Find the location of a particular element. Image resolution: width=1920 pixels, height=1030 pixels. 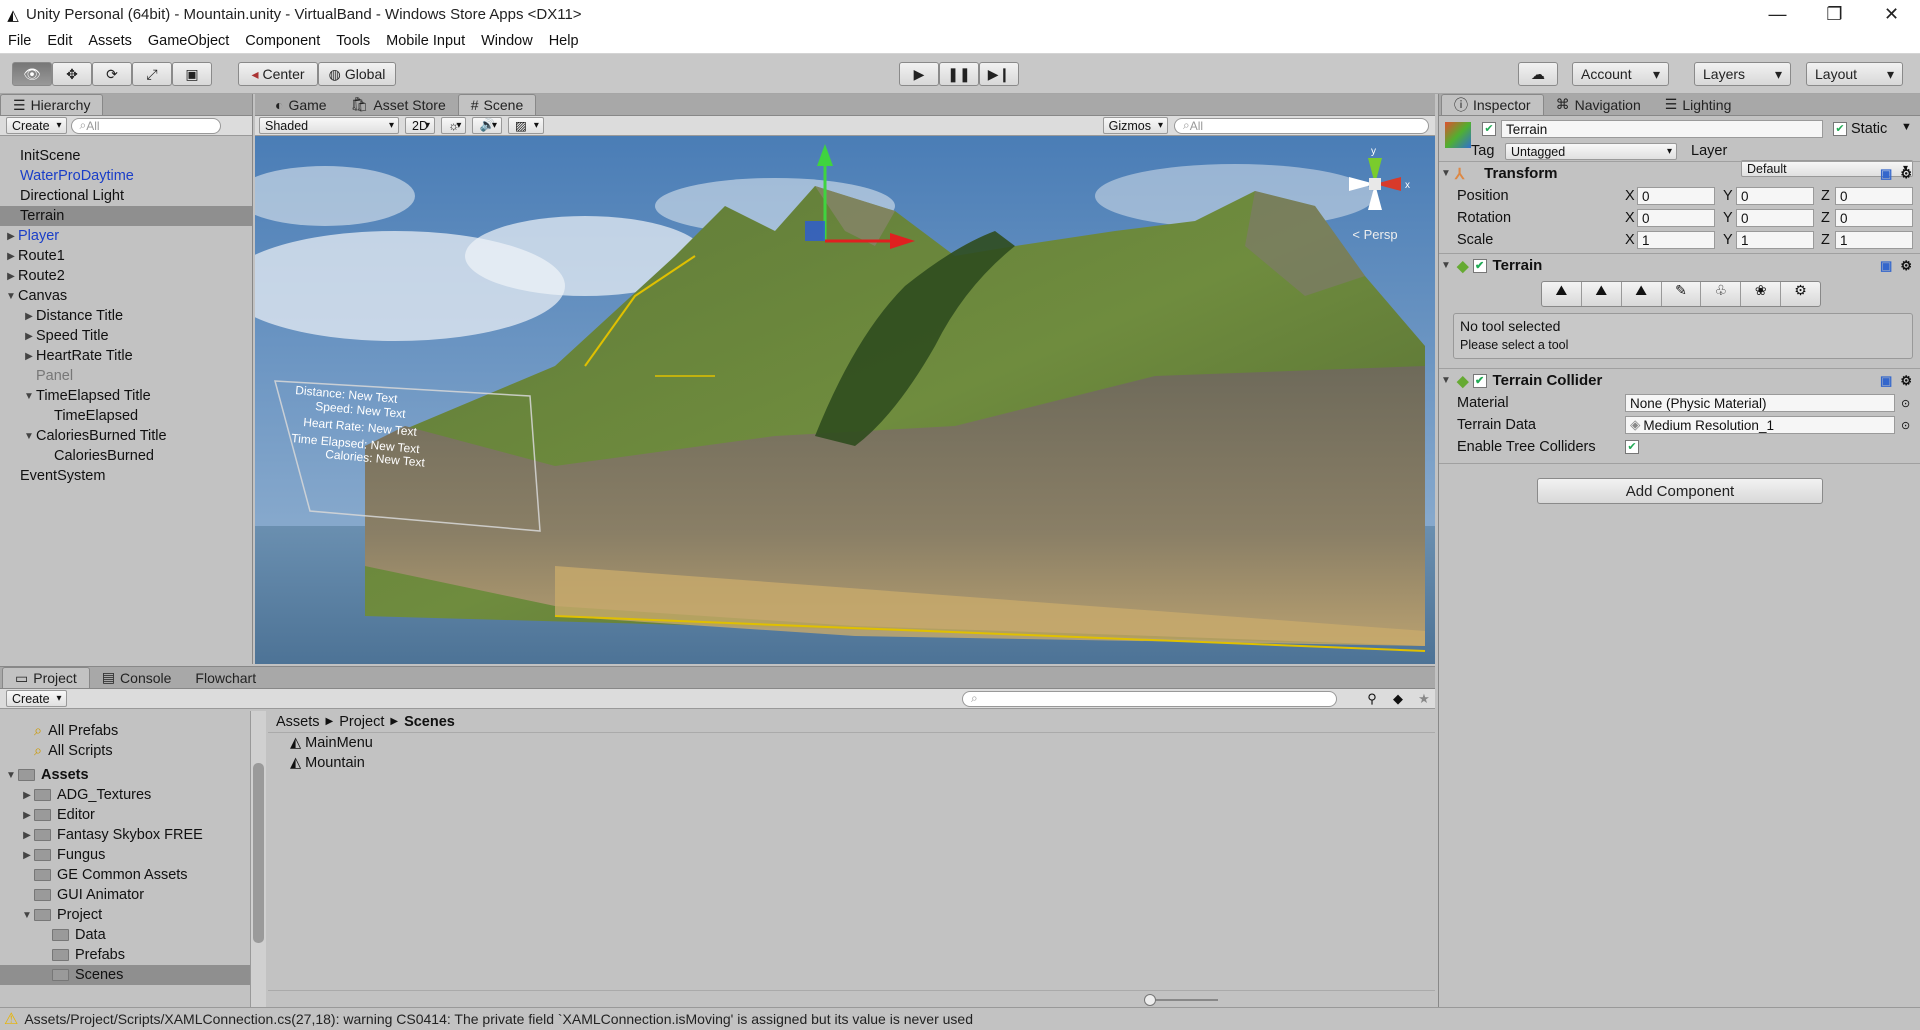

menu-assets: Assets is located at coordinates (110, 41).